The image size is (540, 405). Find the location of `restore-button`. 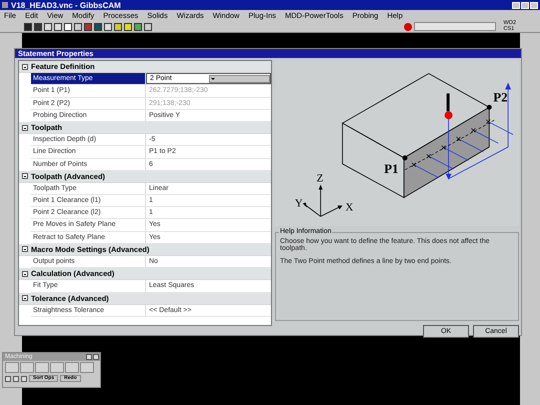

restore-button is located at coordinates (525, 5).